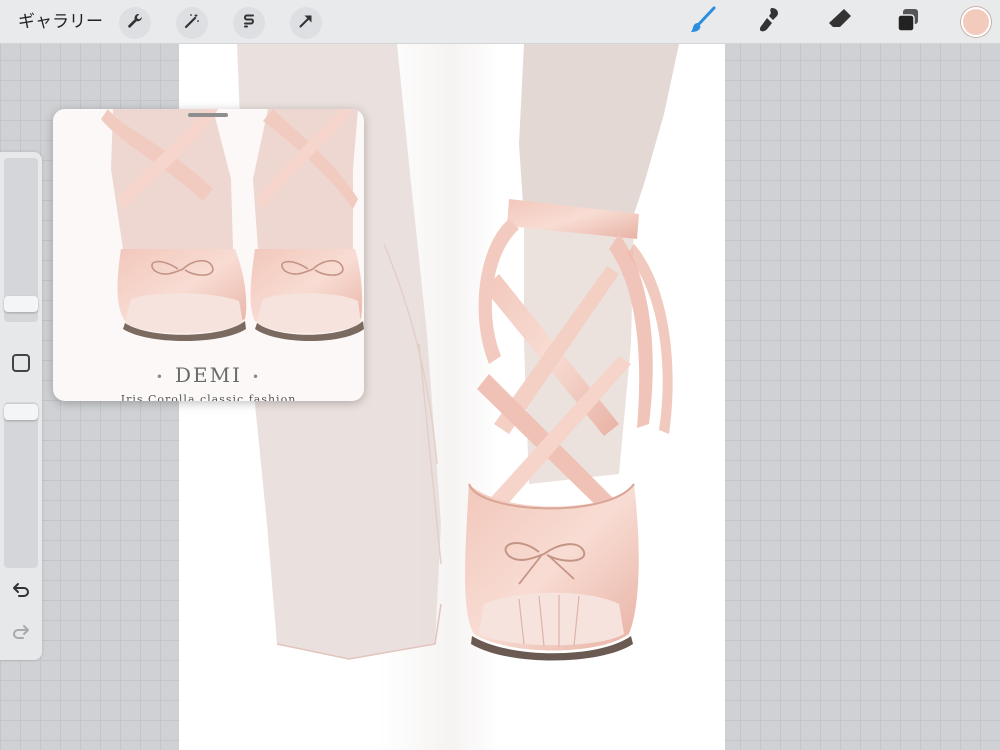  I want to click on reference-drag-handle, so click(208, 115).